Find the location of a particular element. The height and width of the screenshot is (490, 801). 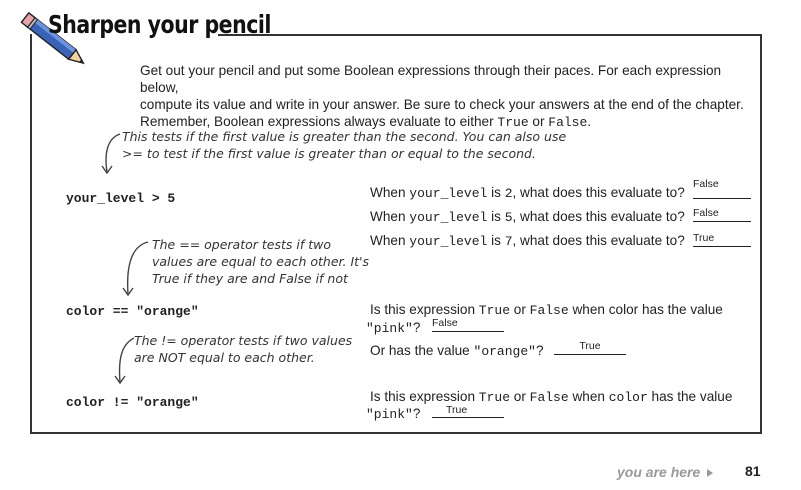

you-are-here-label: you are here is located at coordinates (659, 472).